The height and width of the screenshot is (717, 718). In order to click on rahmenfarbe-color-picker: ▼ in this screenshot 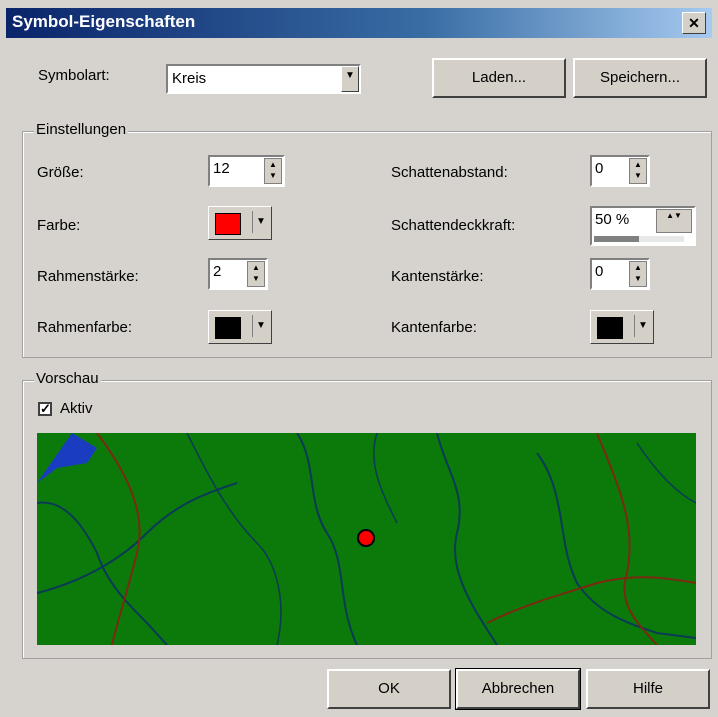, I will do `click(240, 327)`.